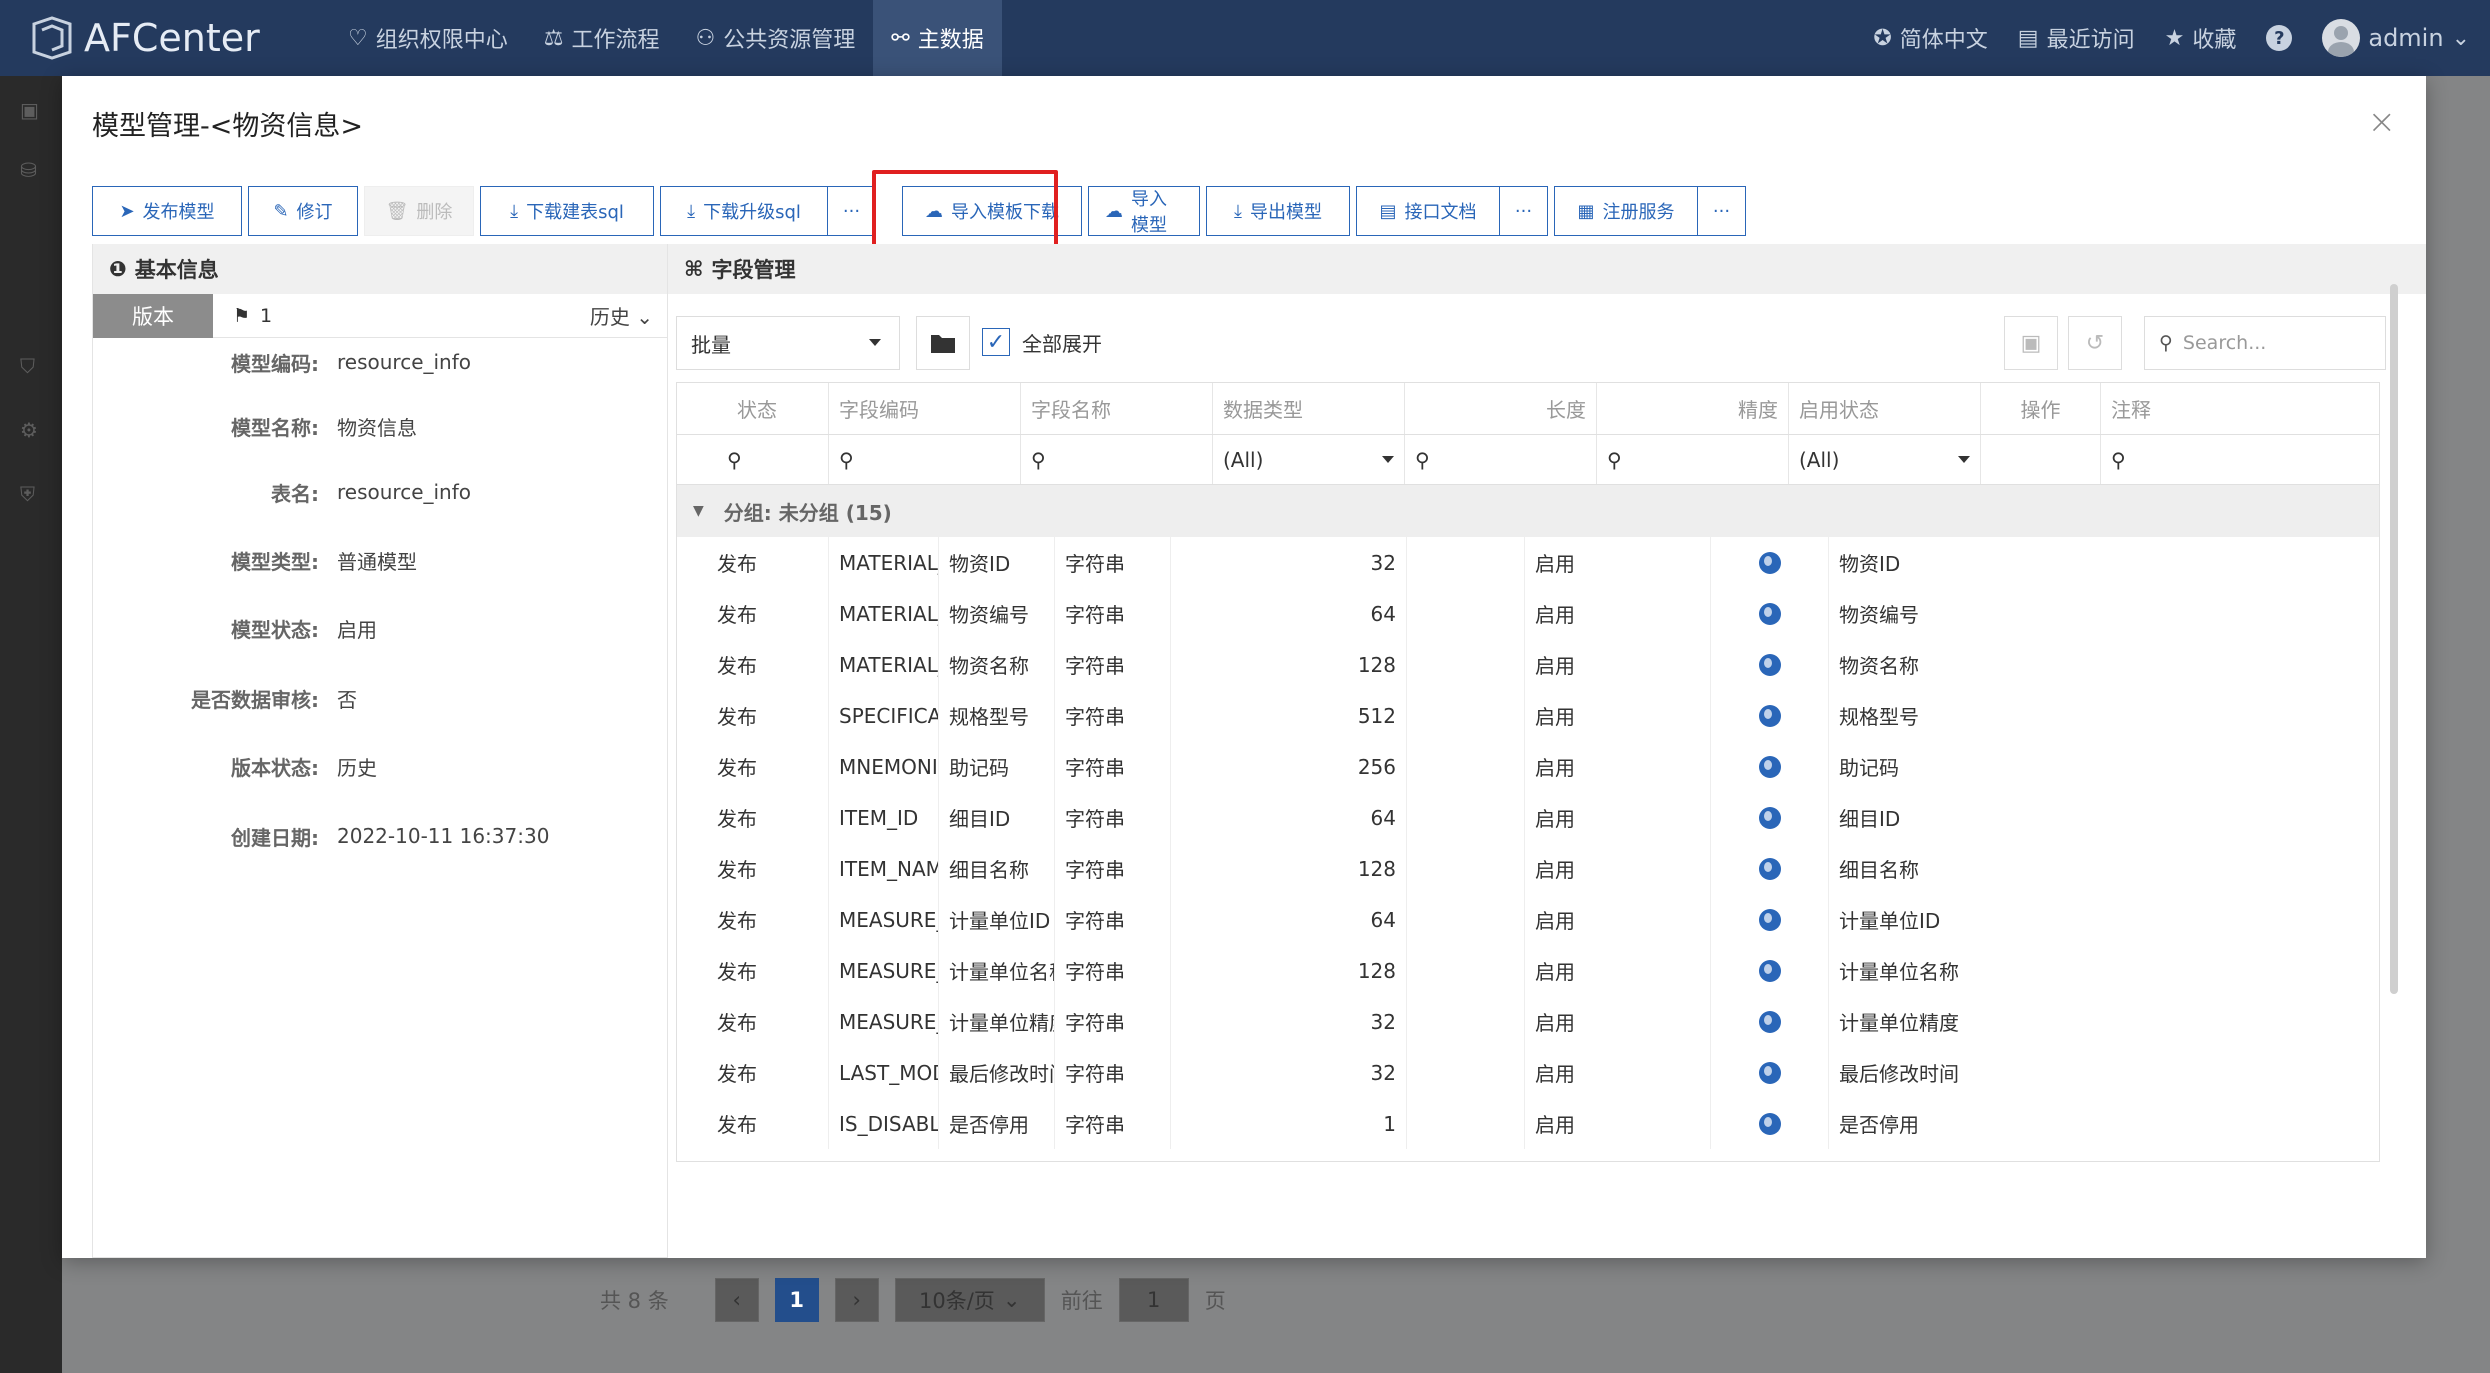 Image resolution: width=2490 pixels, height=1373 pixels. Describe the element at coordinates (621, 315) in the screenshot. I see `history-dropdown: 历史 ⌄` at that location.